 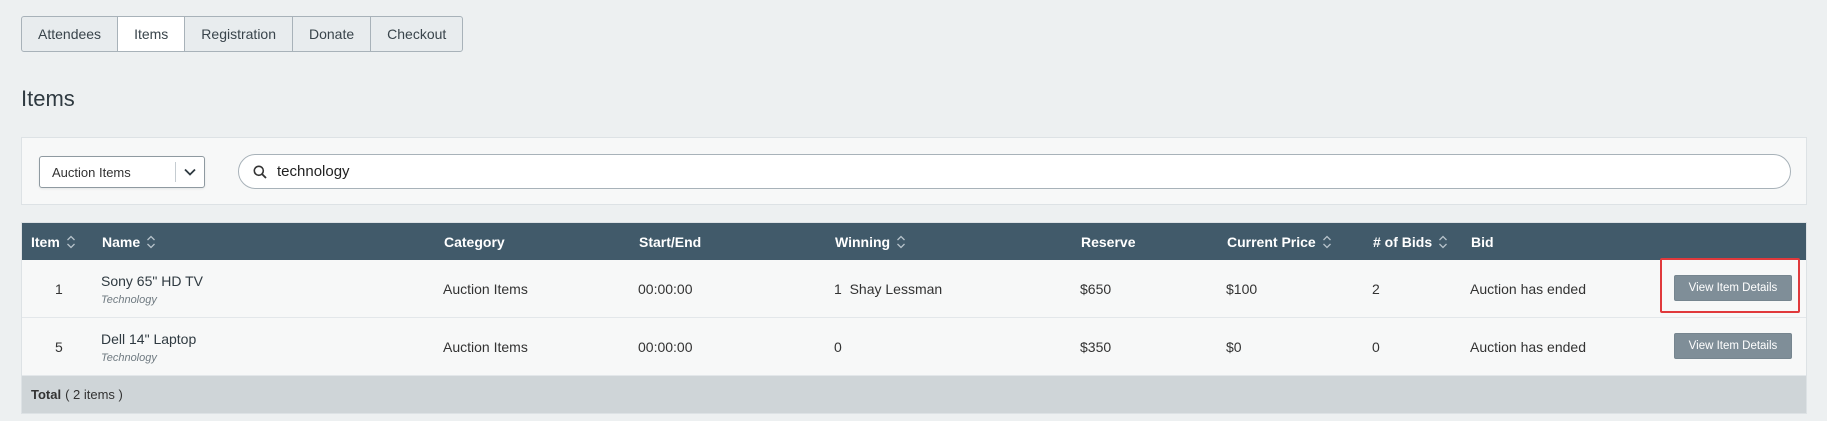 I want to click on item-reserve: $650, so click(x=1096, y=289).